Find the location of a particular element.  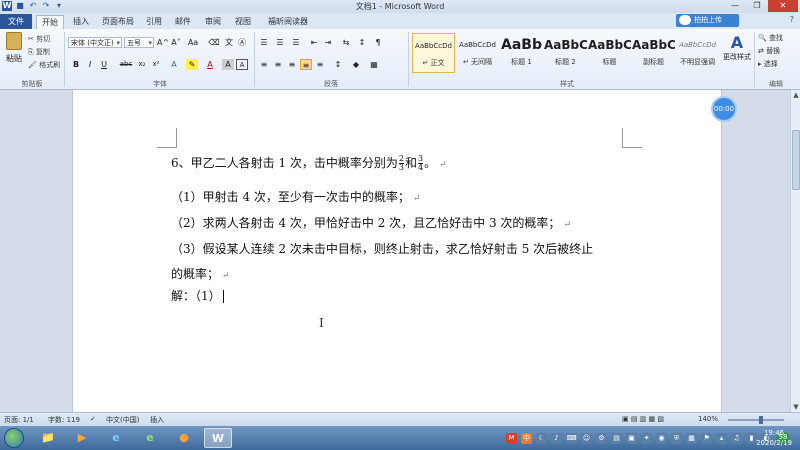

tab-home: 开始 is located at coordinates (50, 22).